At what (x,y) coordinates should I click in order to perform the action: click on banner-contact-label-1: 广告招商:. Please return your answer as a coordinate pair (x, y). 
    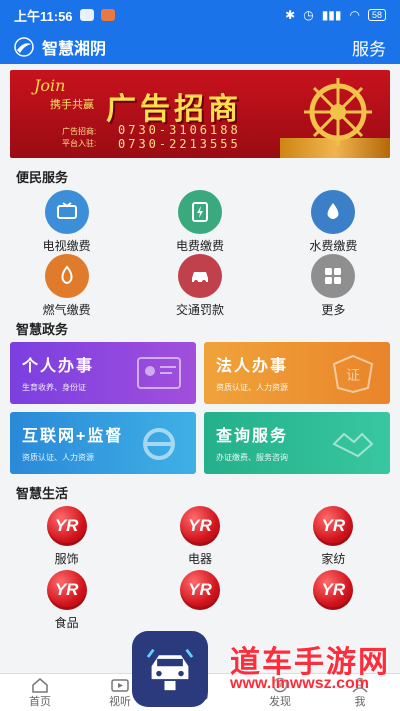
    Looking at the image, I should click on (79, 131).